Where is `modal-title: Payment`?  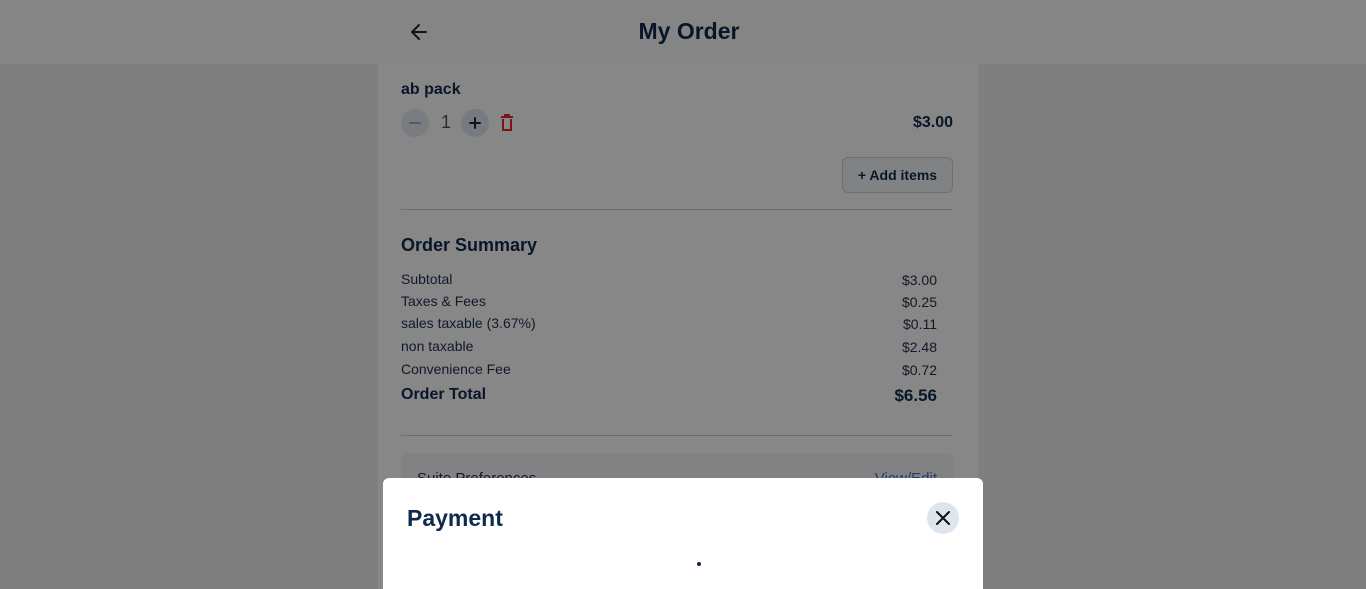 modal-title: Payment is located at coordinates (455, 518).